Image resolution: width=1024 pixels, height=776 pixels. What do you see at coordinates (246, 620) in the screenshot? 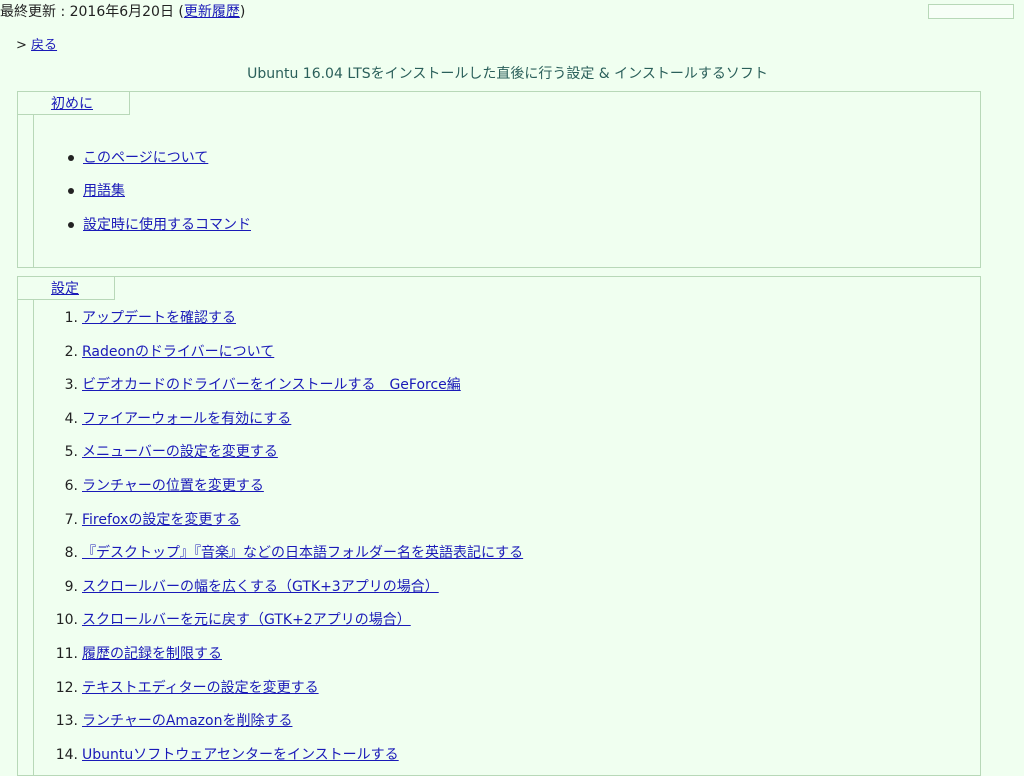
I see `item-link: スクロールバーを元に戻す（GTK+2アプリの場合）` at bounding box center [246, 620].